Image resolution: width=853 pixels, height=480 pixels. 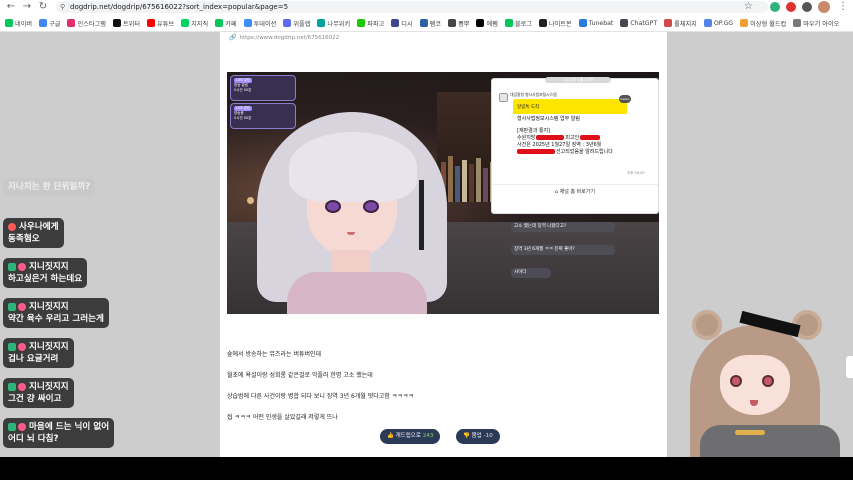 What do you see at coordinates (748, 7) in the screenshot?
I see `bookmark-star-icon: ☆` at bounding box center [748, 7].